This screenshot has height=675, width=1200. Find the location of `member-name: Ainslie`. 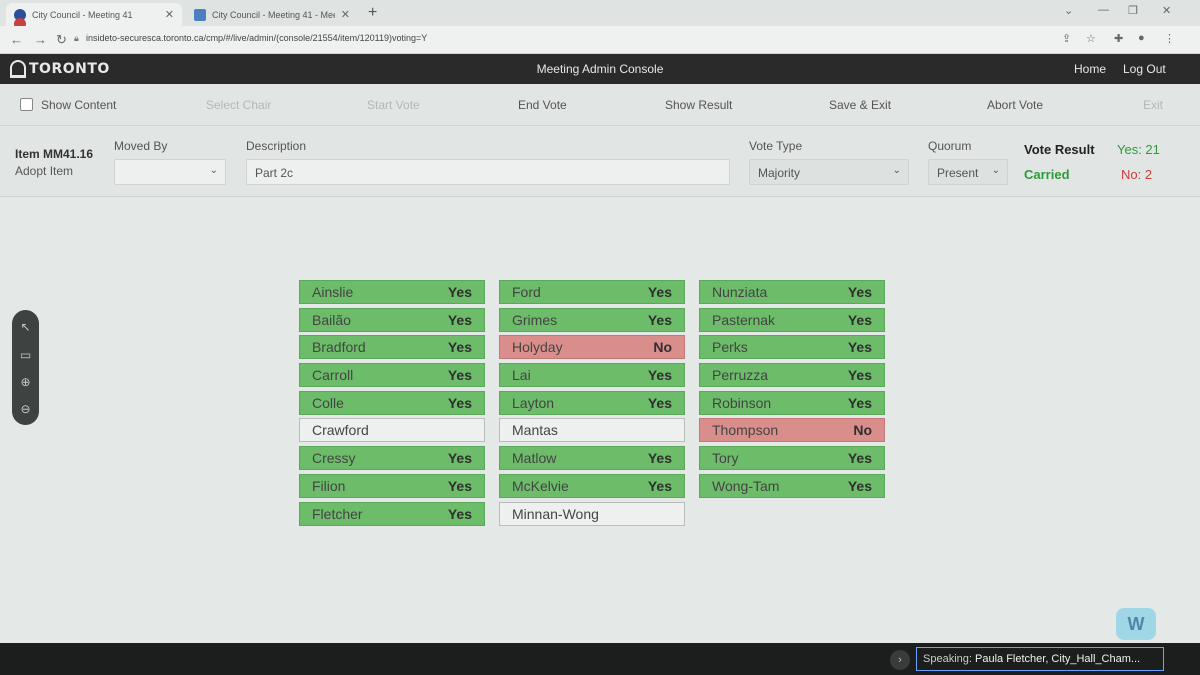

member-name: Ainslie is located at coordinates (333, 292).